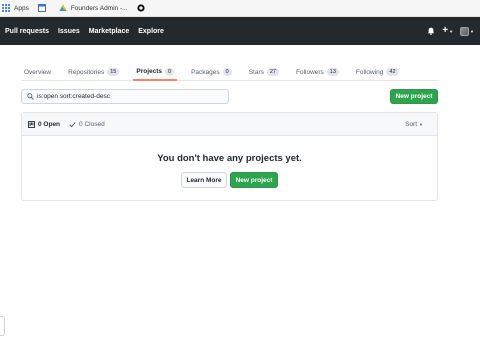  I want to click on empty-state-title: You don't have any projects yet., so click(229, 158).